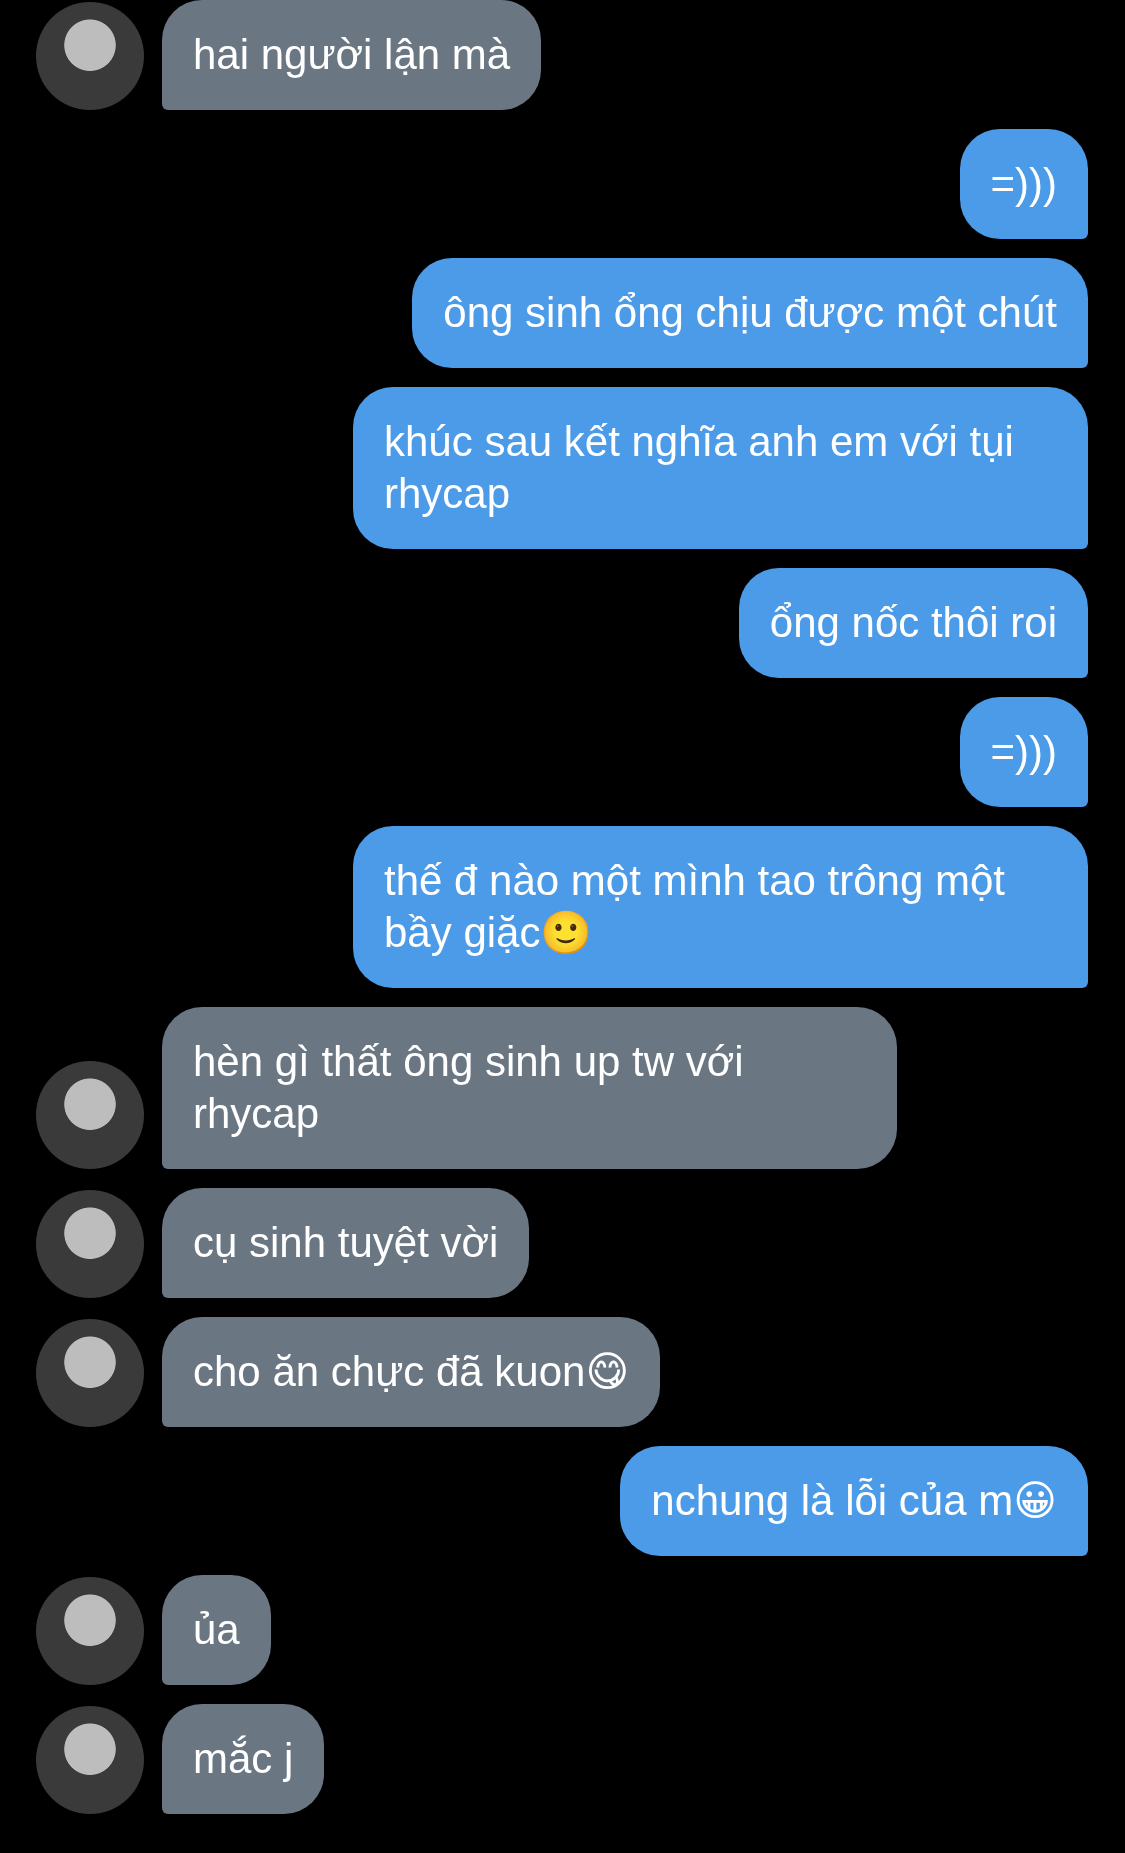 Image resolution: width=1125 pixels, height=1853 pixels. Describe the element at coordinates (346, 1243) in the screenshot. I see `received-message-bubble: cụ sinh tuyệt vời` at that location.